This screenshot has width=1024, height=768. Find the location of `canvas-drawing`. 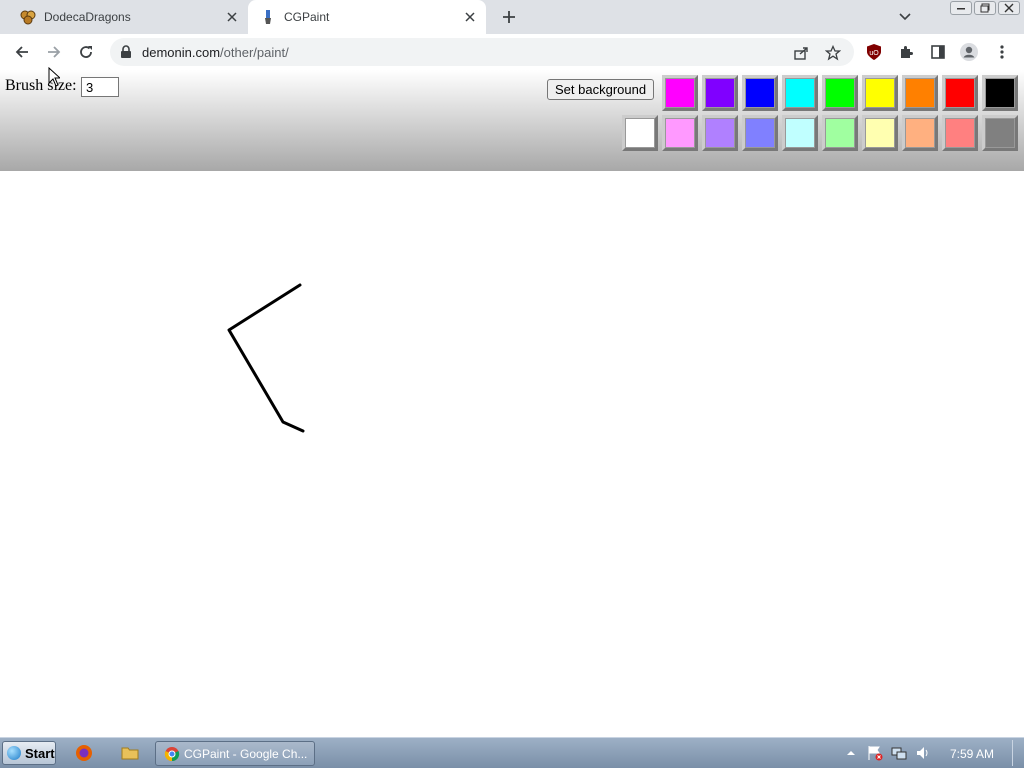

canvas-drawing is located at coordinates (266, 358).